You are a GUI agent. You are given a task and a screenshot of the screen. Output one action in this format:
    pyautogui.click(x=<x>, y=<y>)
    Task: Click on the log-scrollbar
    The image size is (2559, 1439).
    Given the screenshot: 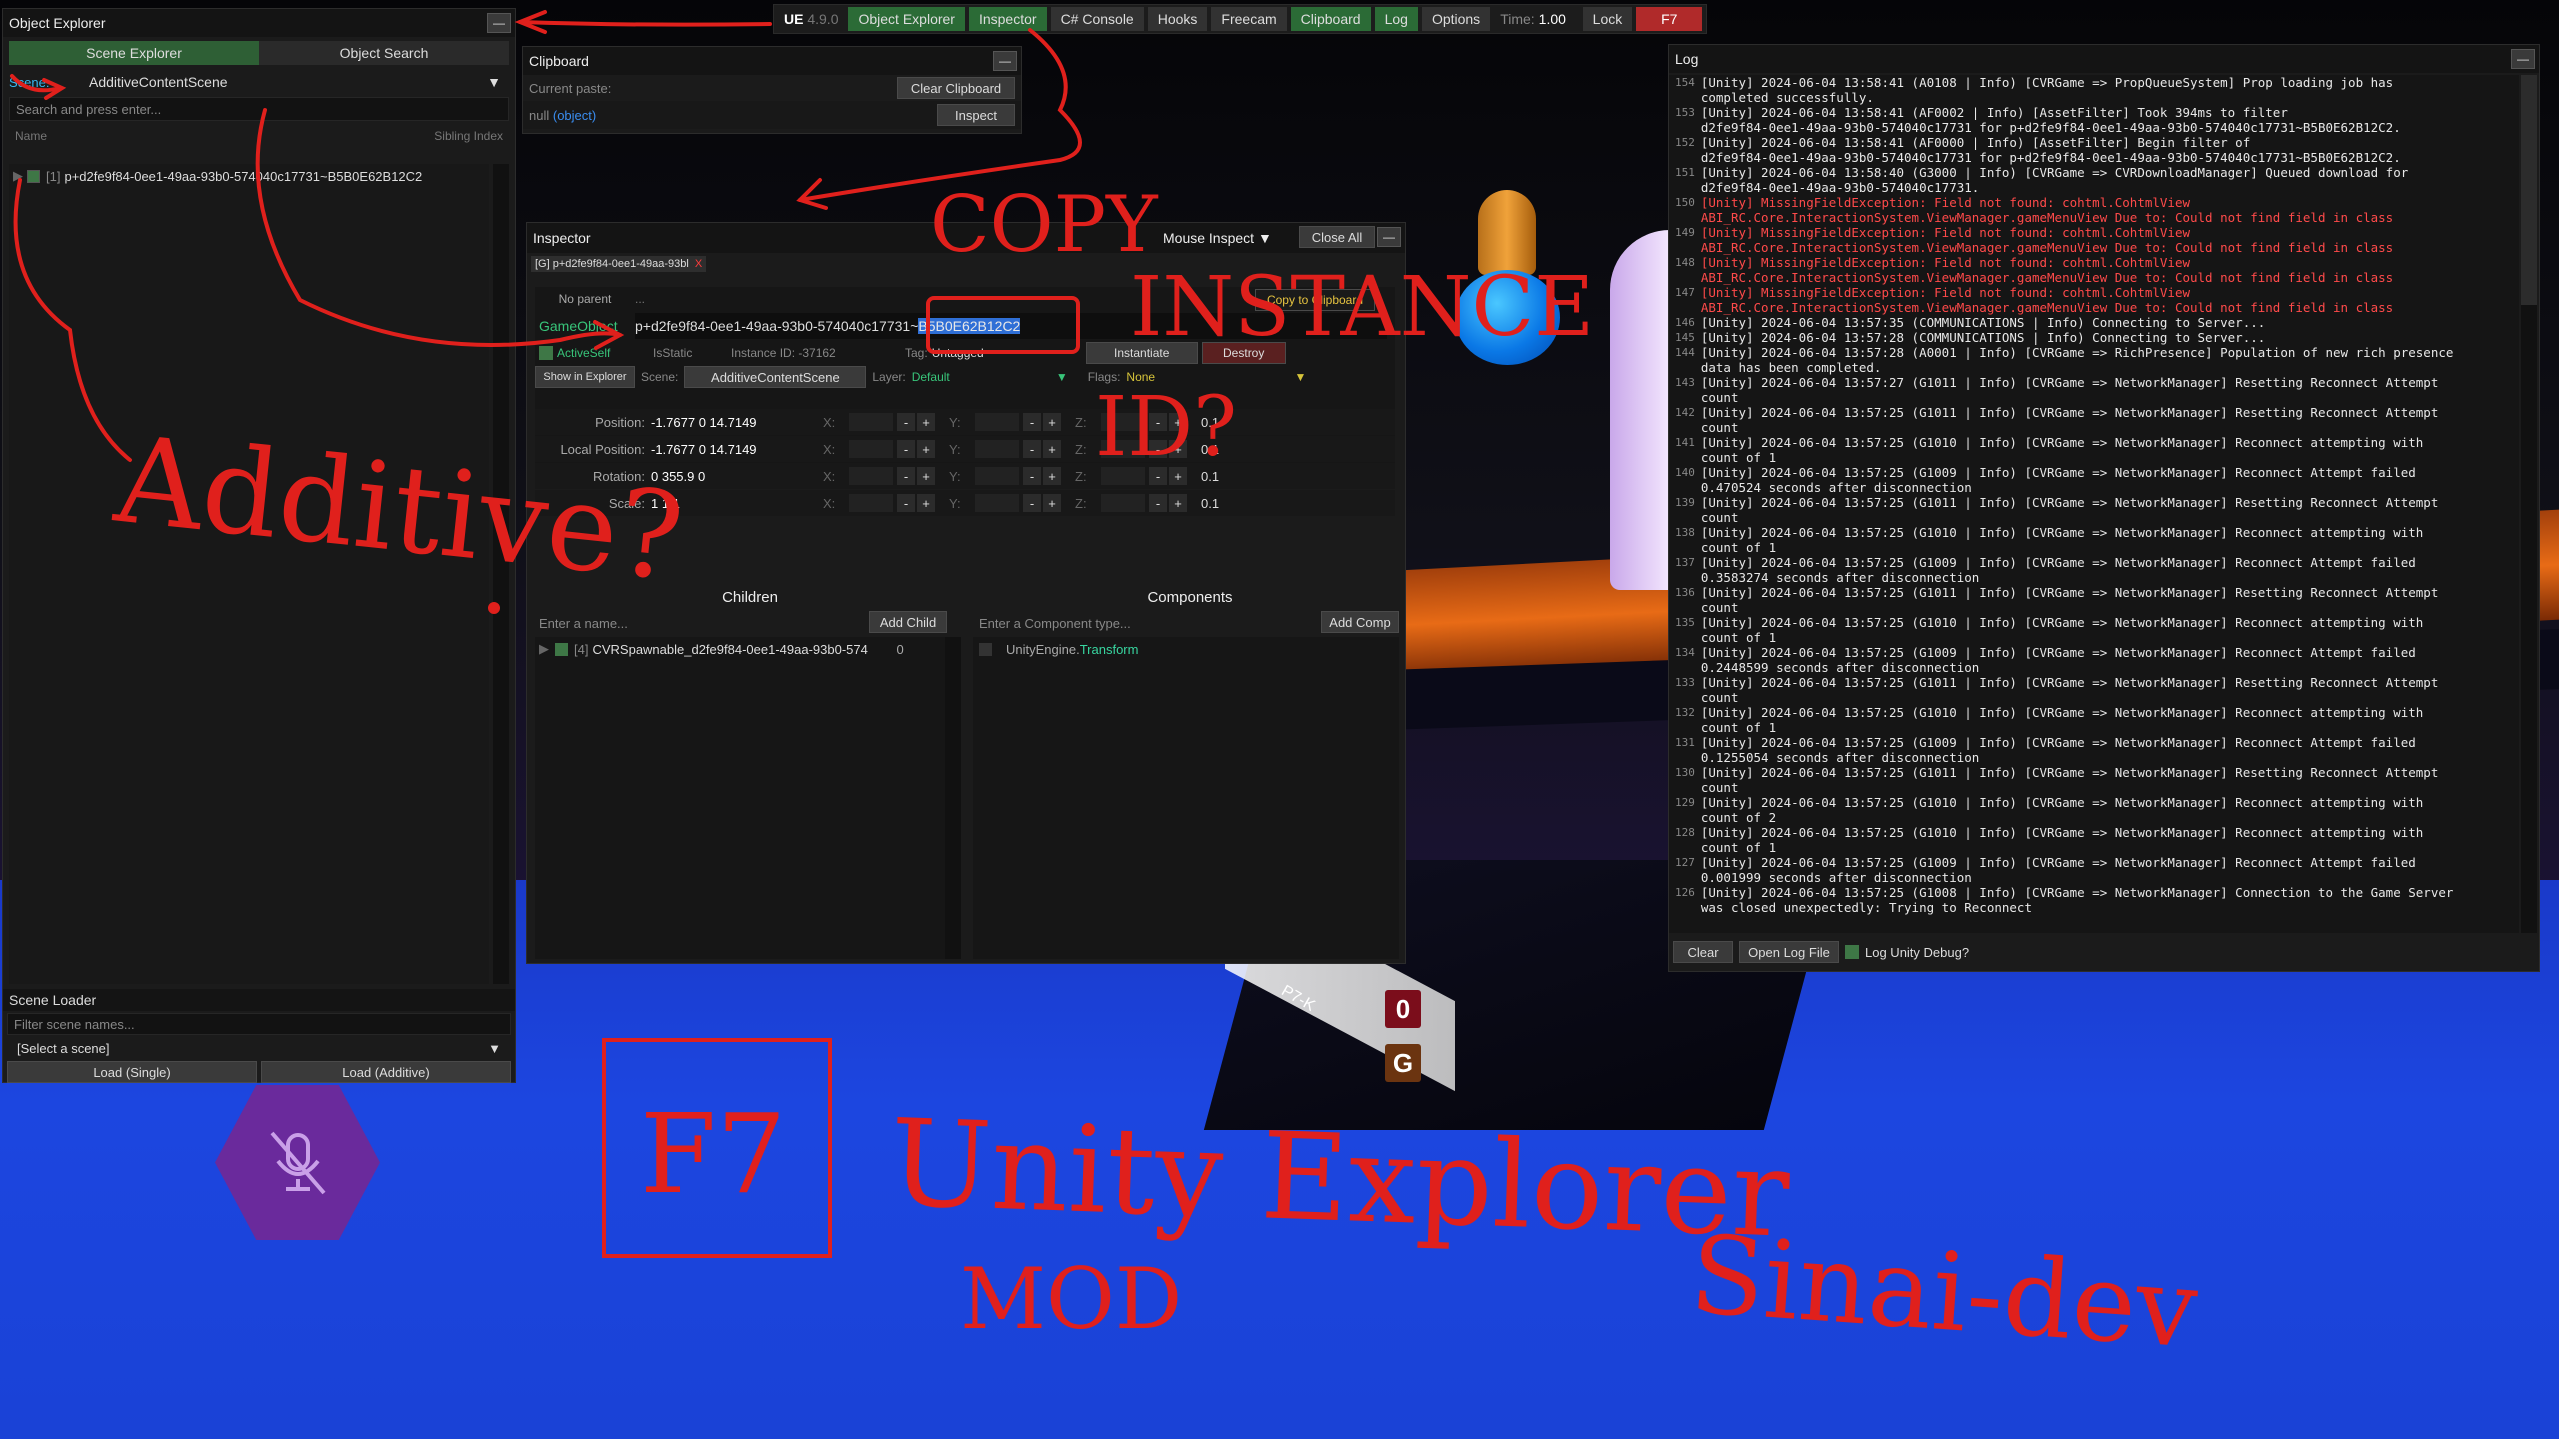 What is the action you would take?
    pyautogui.click(x=2529, y=504)
    